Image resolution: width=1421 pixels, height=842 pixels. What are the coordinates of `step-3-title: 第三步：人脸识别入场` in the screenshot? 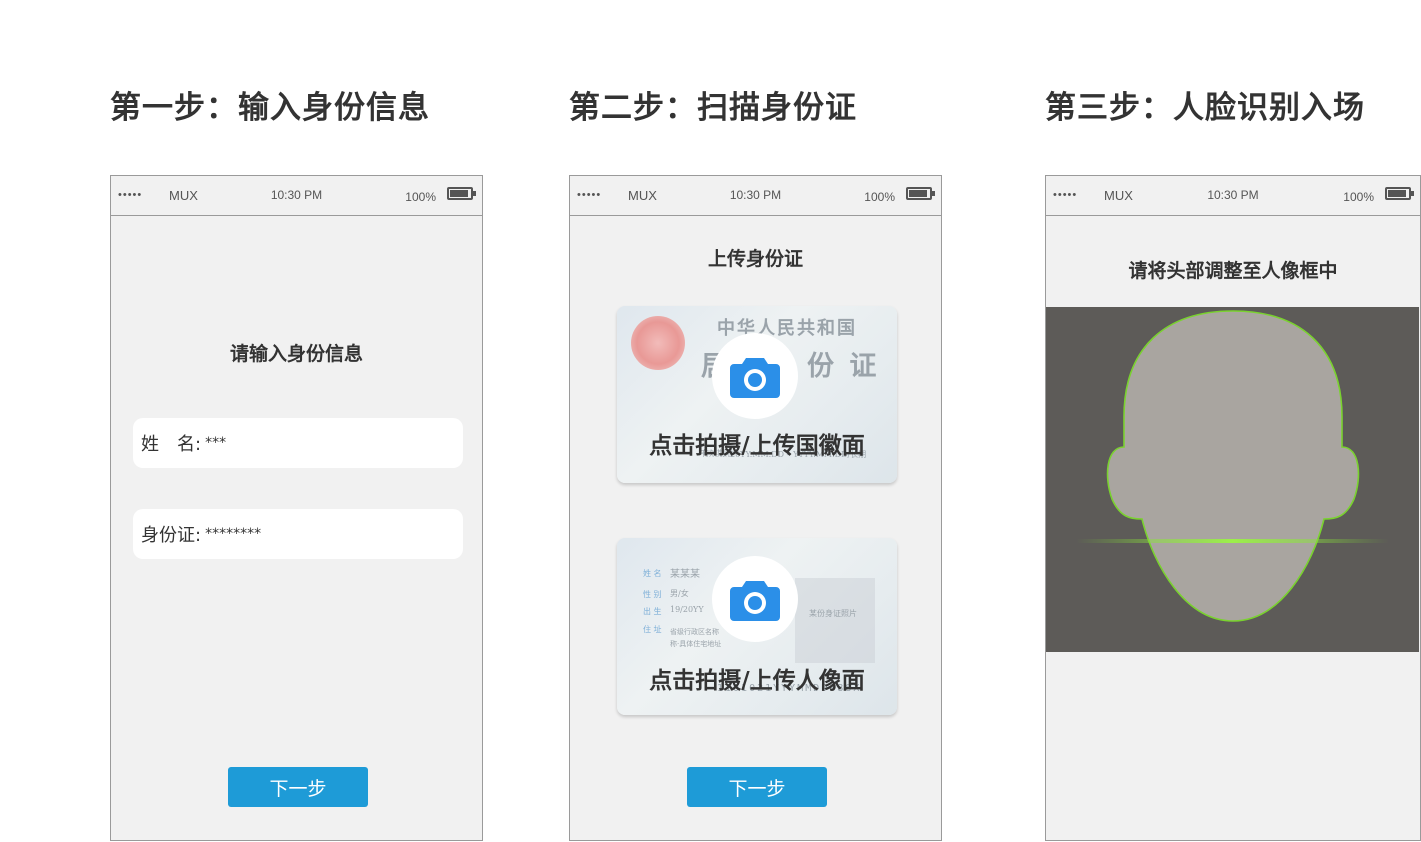 It's located at (1205, 108).